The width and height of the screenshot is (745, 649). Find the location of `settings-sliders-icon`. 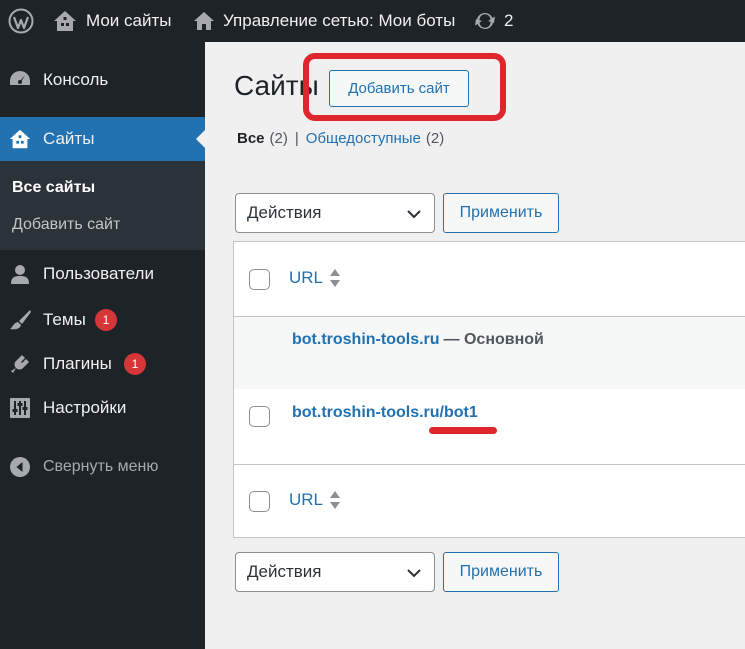

settings-sliders-icon is located at coordinates (20, 408).